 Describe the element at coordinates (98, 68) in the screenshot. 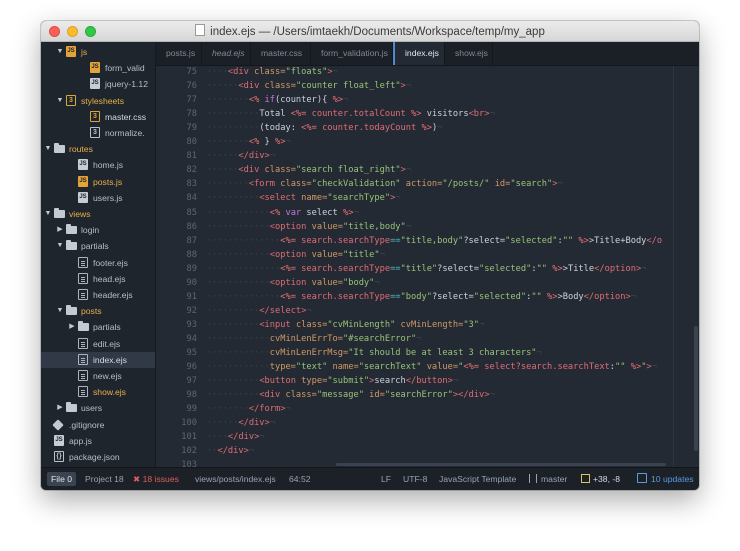

I see `tree-item: JS form_valid` at that location.